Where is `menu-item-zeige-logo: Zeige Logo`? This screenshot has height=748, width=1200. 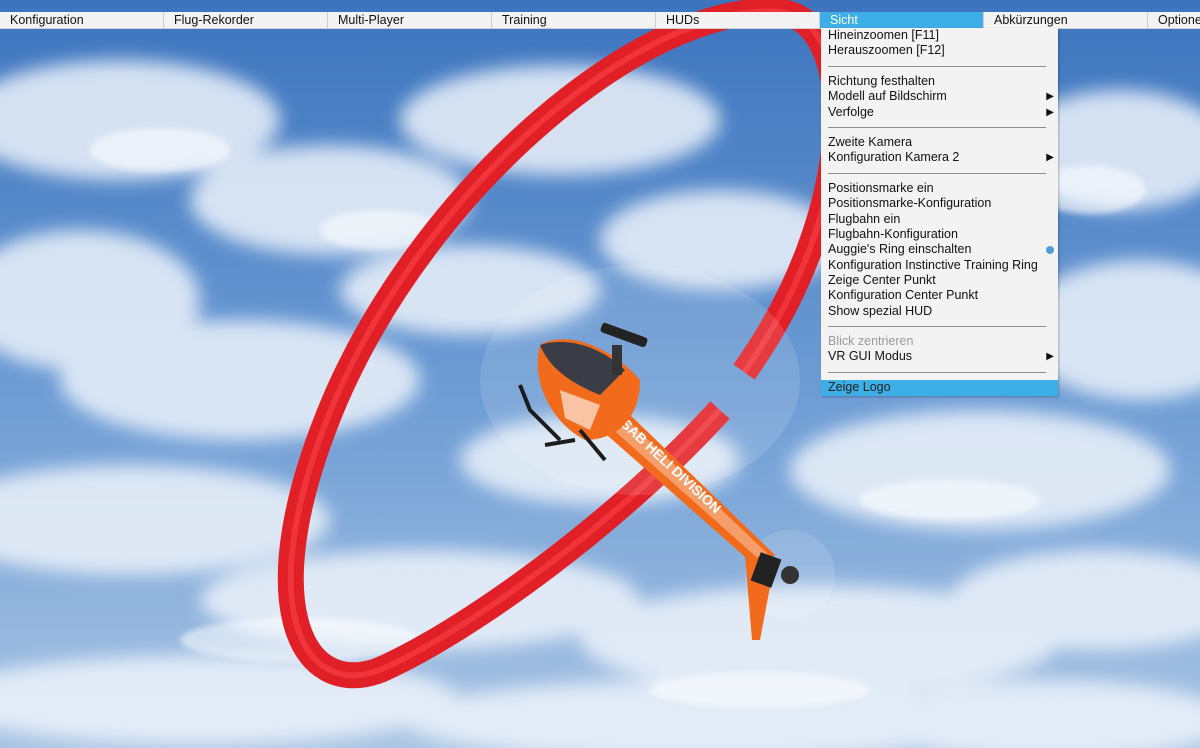
menu-item-zeige-logo: Zeige Logo is located at coordinates (939, 388).